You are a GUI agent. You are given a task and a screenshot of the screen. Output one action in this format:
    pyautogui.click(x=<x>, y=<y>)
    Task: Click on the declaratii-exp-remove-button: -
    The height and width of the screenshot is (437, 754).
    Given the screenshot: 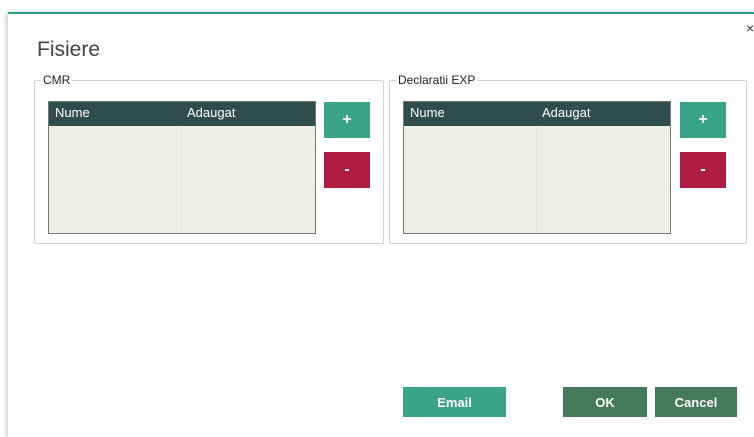 What is the action you would take?
    pyautogui.click(x=703, y=170)
    